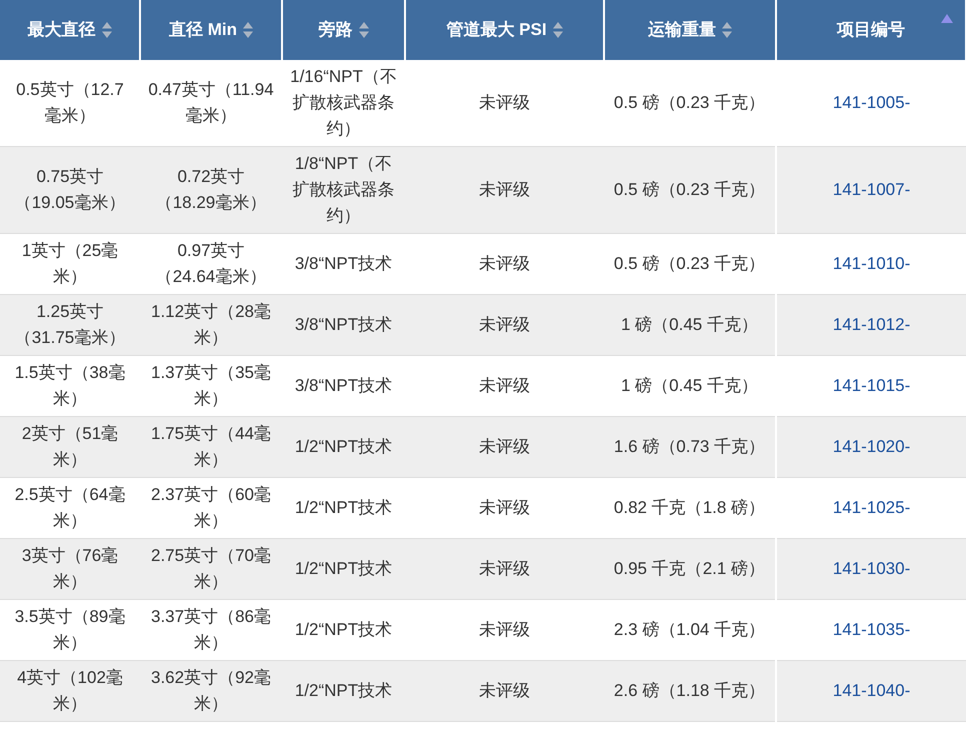 The width and height of the screenshot is (966, 750). Describe the element at coordinates (70, 30) in the screenshot. I see `column-header: 最大直径` at that location.